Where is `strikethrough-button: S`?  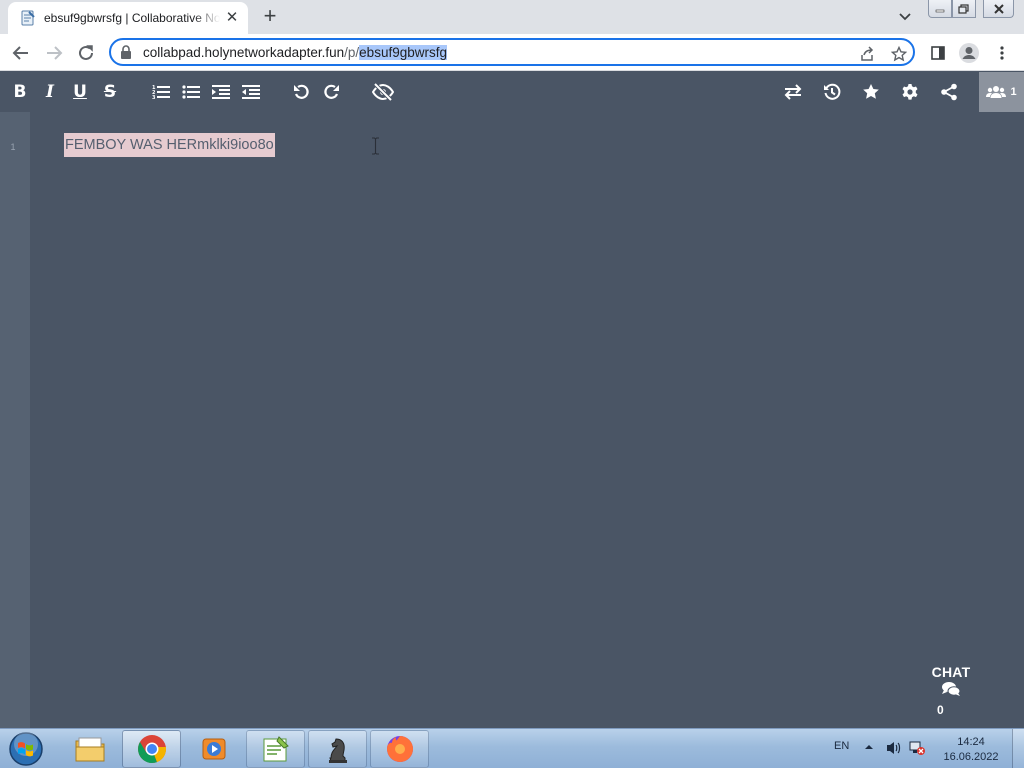
strikethrough-button: S is located at coordinates (110, 92).